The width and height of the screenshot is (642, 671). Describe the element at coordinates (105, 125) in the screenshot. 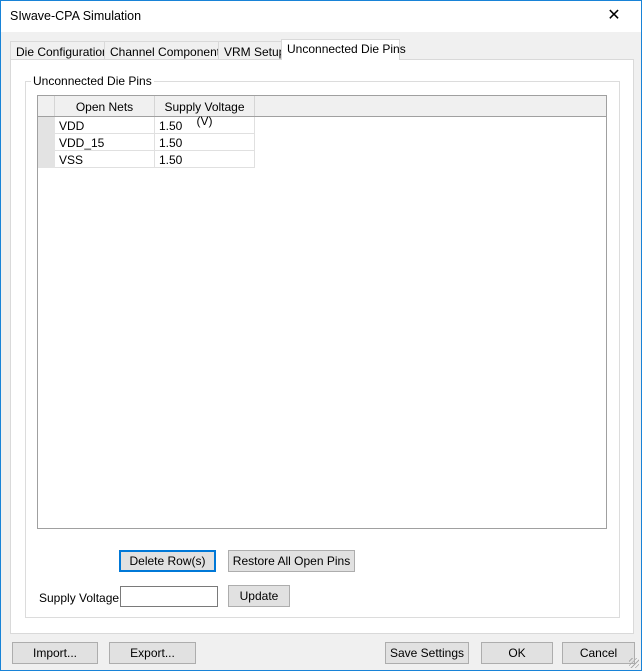

I see `cell-open-net: VDD` at that location.